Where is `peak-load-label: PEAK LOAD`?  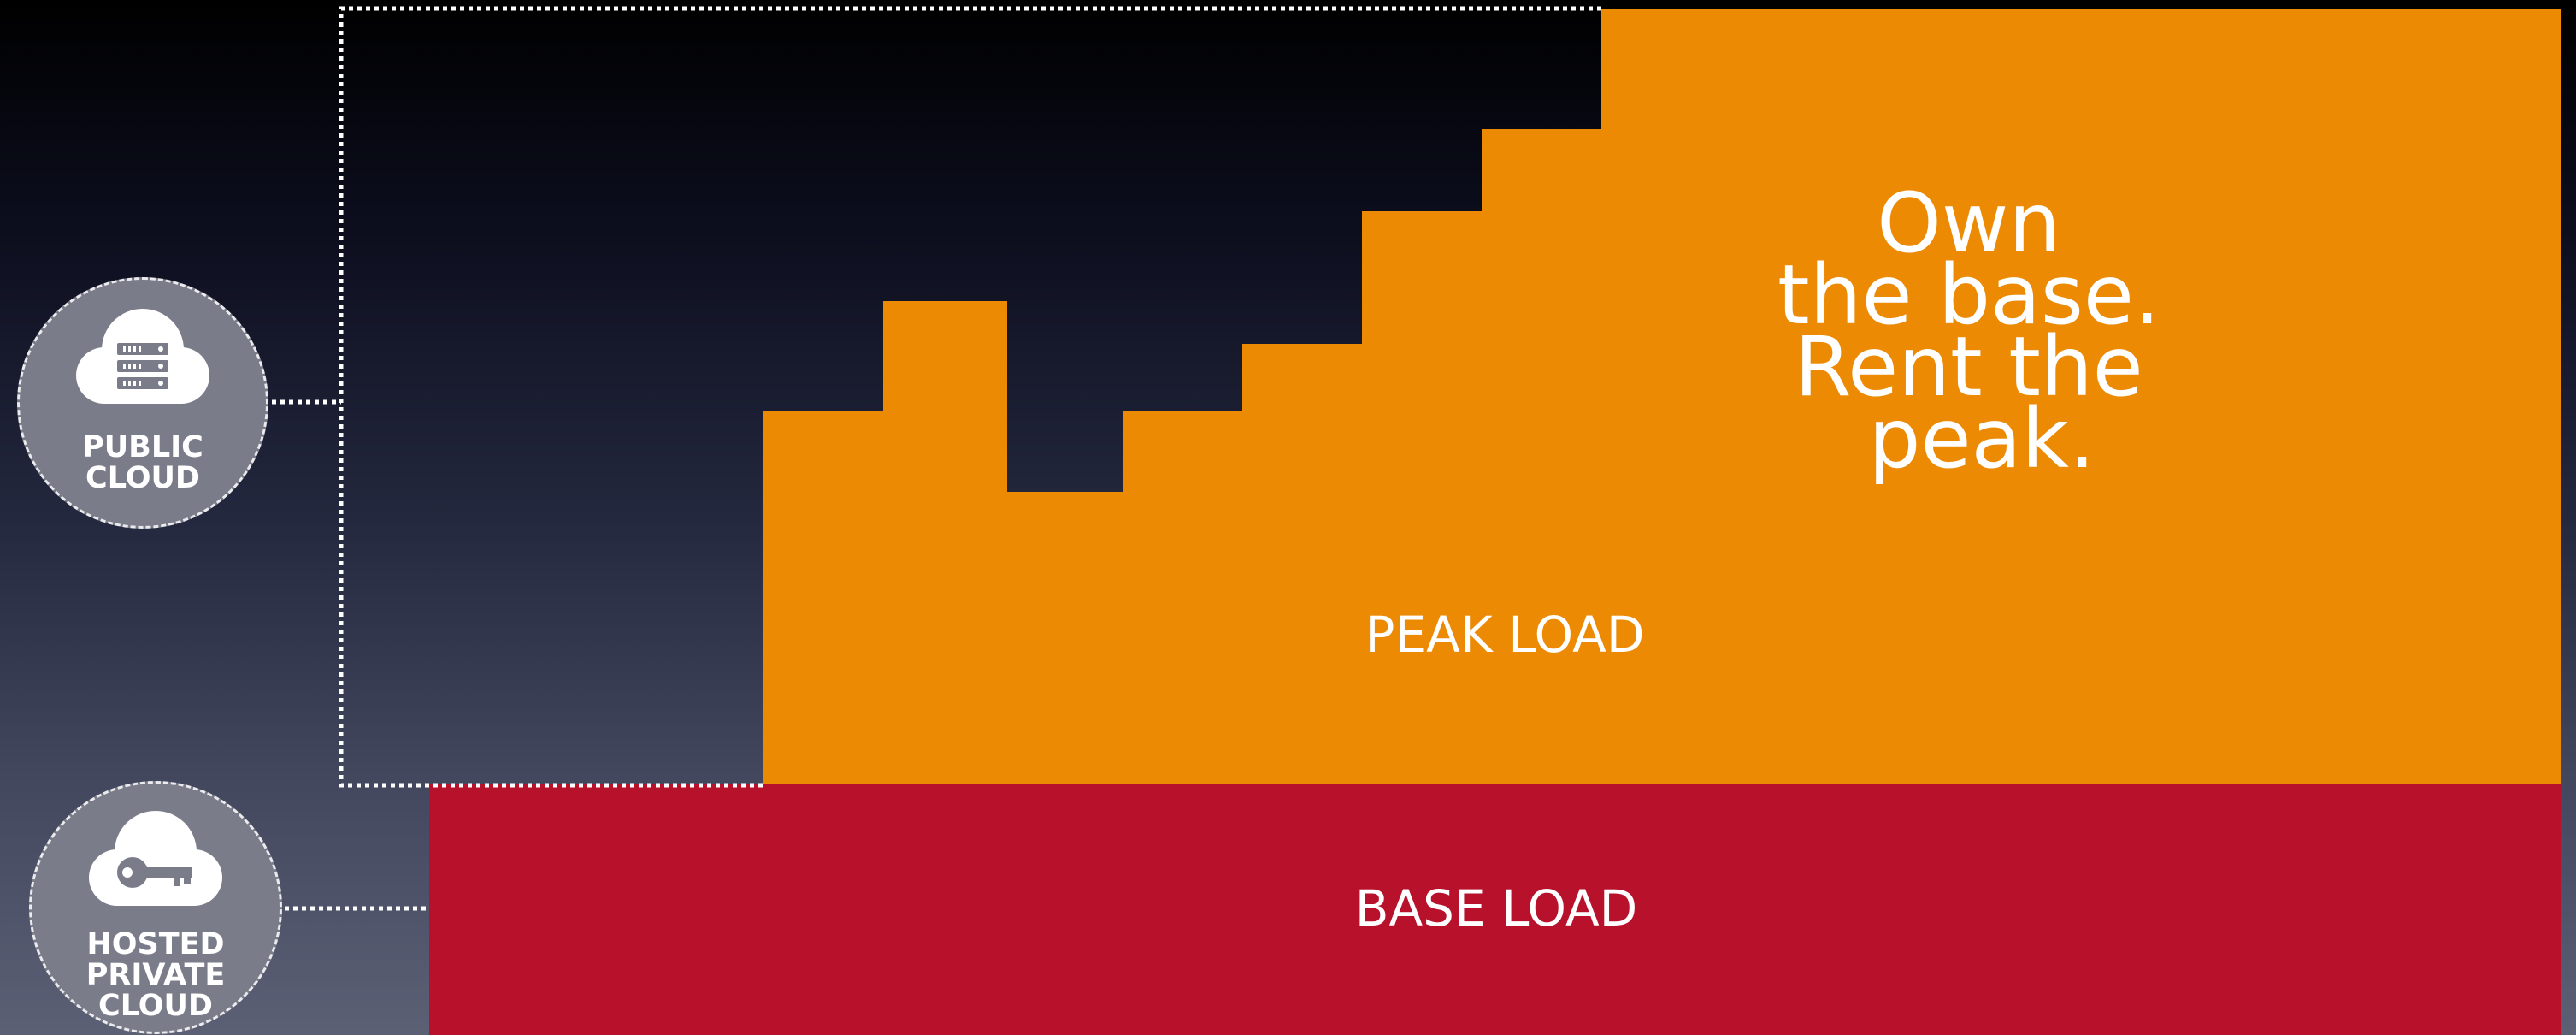
peak-load-label: PEAK LOAD is located at coordinates (1505, 635).